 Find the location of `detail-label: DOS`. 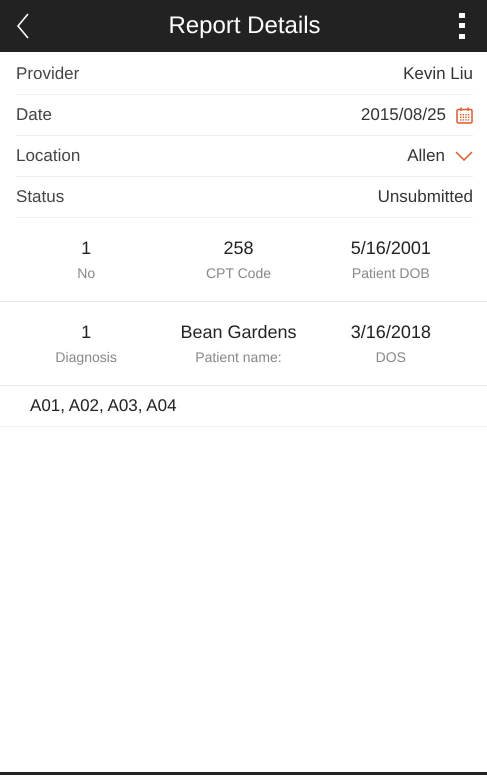

detail-label: DOS is located at coordinates (391, 357).